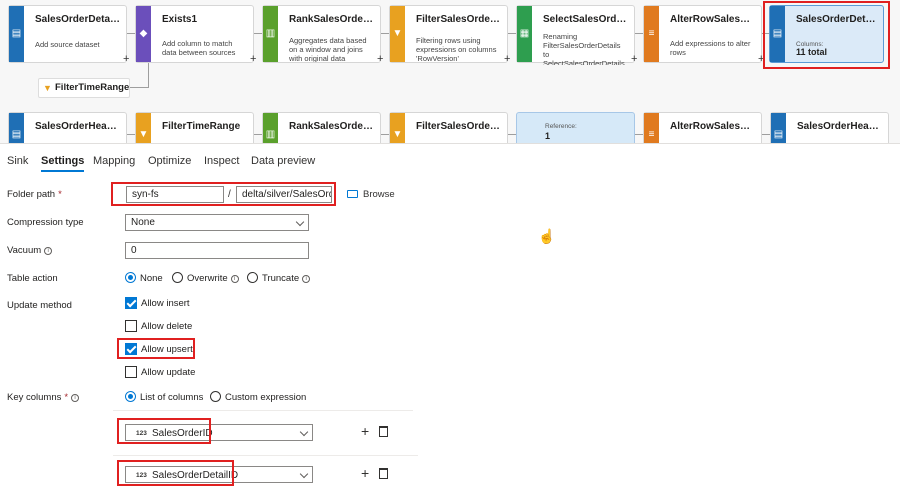 This screenshot has height=490, width=900. What do you see at coordinates (258, 397) in the screenshot?
I see `key-custom-expression-radio: Custom expression` at bounding box center [258, 397].